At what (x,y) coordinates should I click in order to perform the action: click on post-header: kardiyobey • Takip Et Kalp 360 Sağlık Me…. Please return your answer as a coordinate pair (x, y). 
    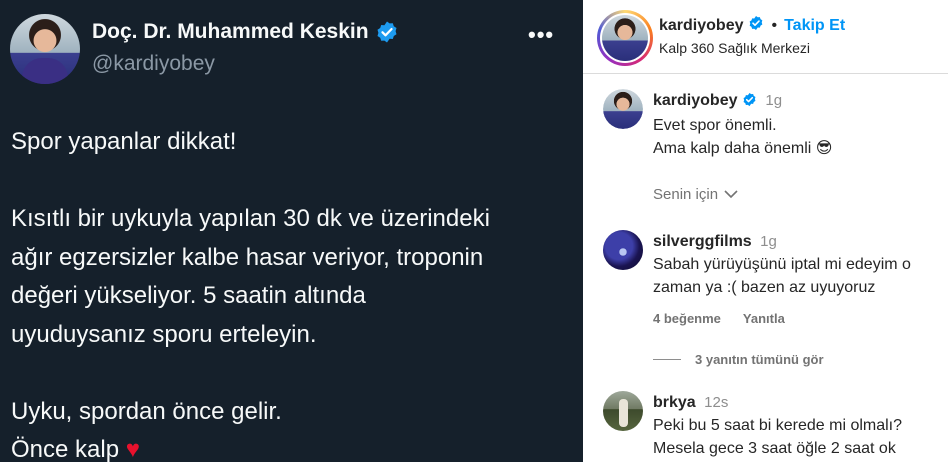
    Looking at the image, I should click on (765, 37).